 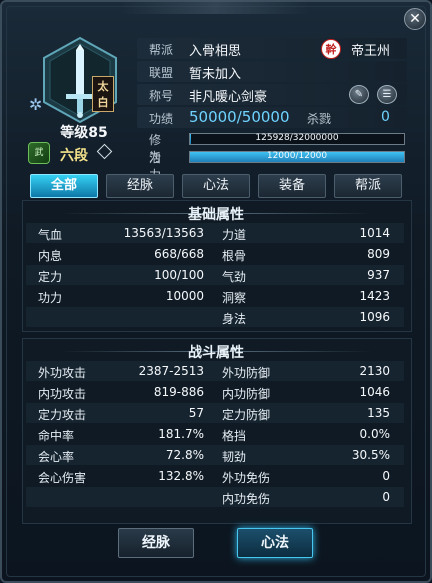 I want to click on basic-stat-right-label: 力道, so click(x=234, y=235).